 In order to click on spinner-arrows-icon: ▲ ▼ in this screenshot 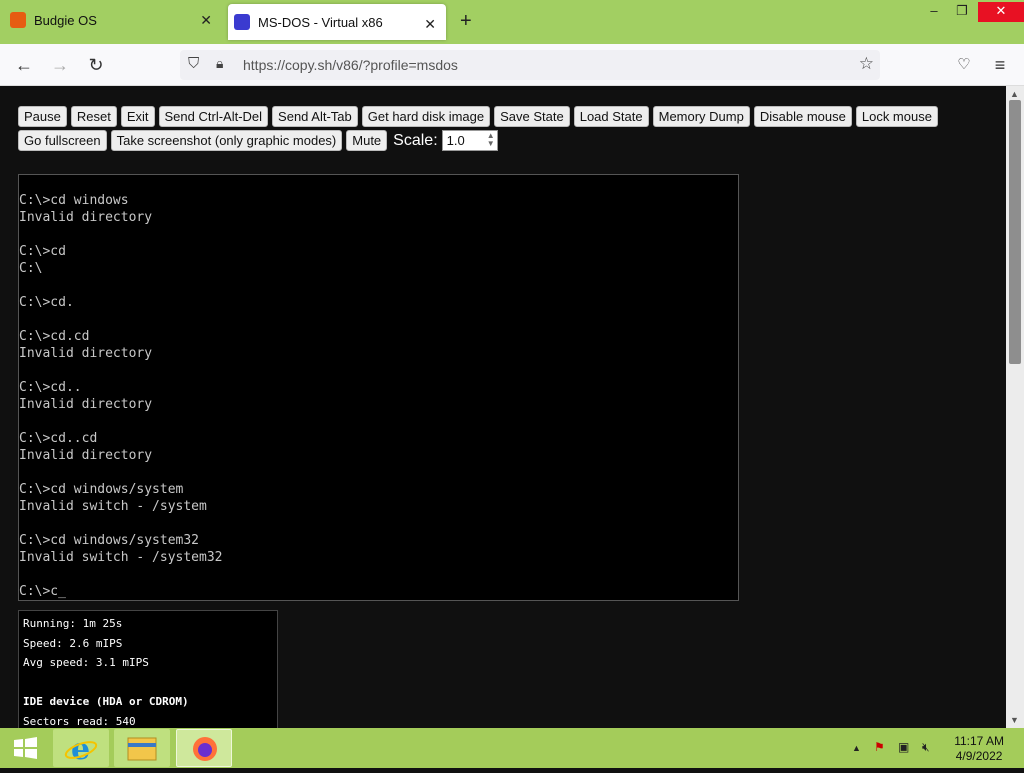, I will do `click(491, 140)`.